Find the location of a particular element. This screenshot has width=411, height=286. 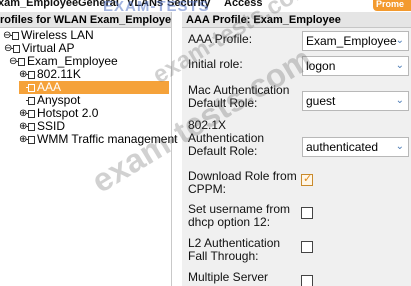

l2-fallthrough-checkbox is located at coordinates (307, 247).